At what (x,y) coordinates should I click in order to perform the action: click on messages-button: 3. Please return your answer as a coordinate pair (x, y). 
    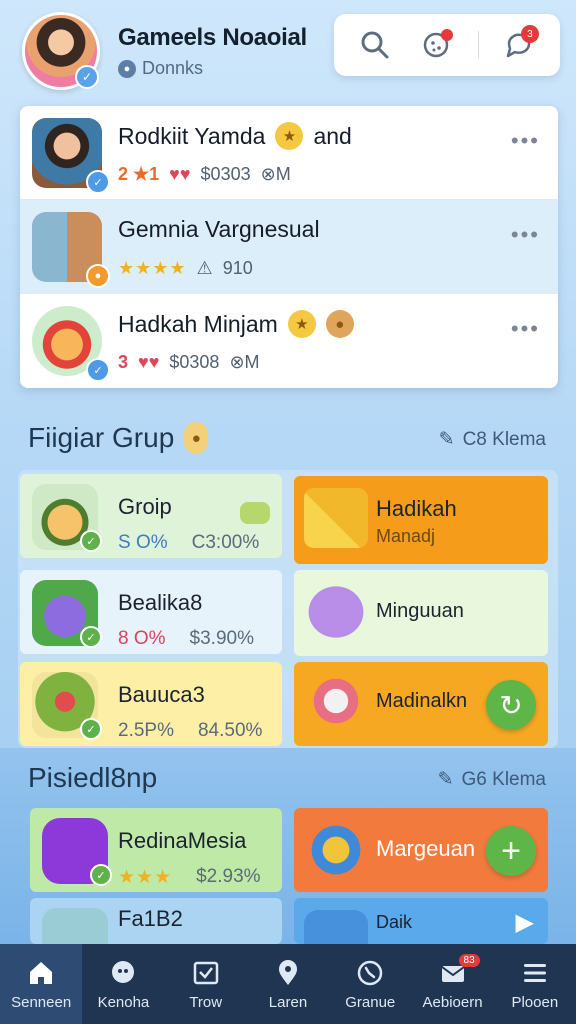
    Looking at the image, I should click on (519, 45).